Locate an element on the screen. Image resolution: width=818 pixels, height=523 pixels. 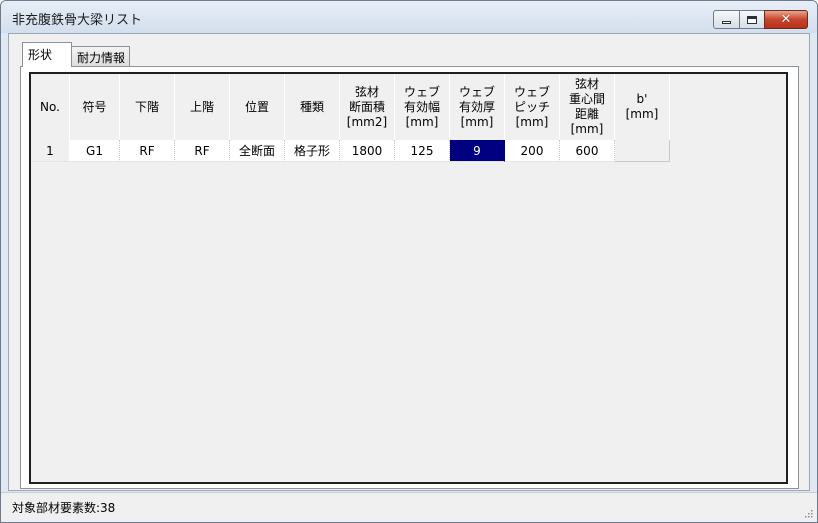
col-header-chord-area: 弦材 断面積 [mm2] is located at coordinates (367, 107).